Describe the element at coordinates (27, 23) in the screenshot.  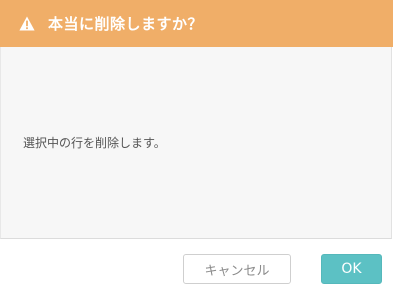
I see `warning-triangle-icon` at that location.